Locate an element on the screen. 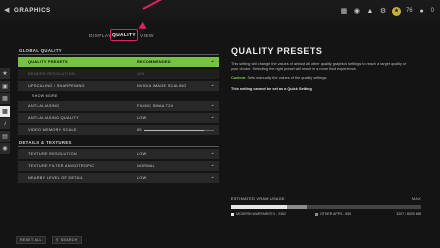  interface-icon: ▤ is located at coordinates (5, 136).